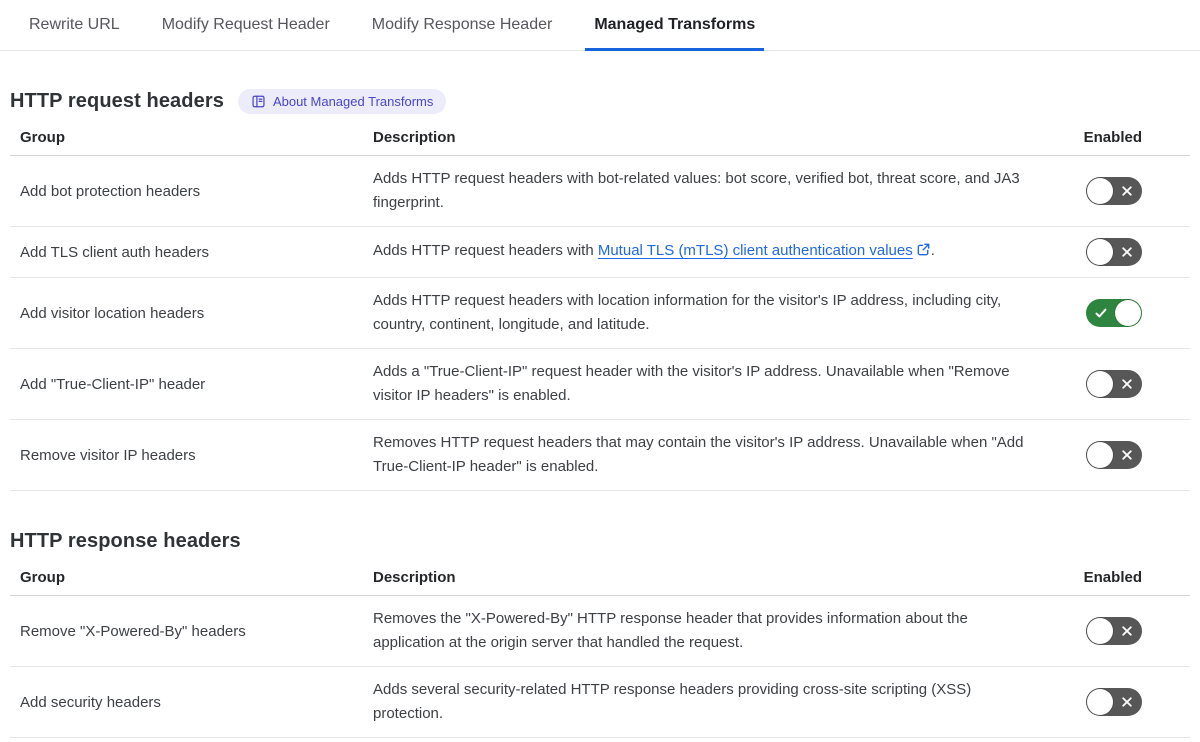 This screenshot has width=1200, height=742. Describe the element at coordinates (600, 541) in the screenshot. I see `section-title-row: HTTP response headers` at that location.